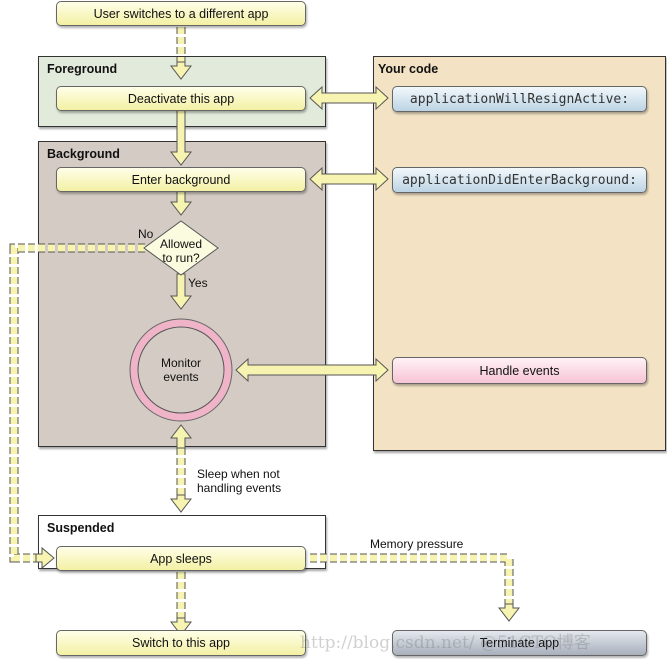 This screenshot has height=659, width=667. Describe the element at coordinates (239, 481) in the screenshot. I see `sleep-label: Sleep when not handling events` at that location.